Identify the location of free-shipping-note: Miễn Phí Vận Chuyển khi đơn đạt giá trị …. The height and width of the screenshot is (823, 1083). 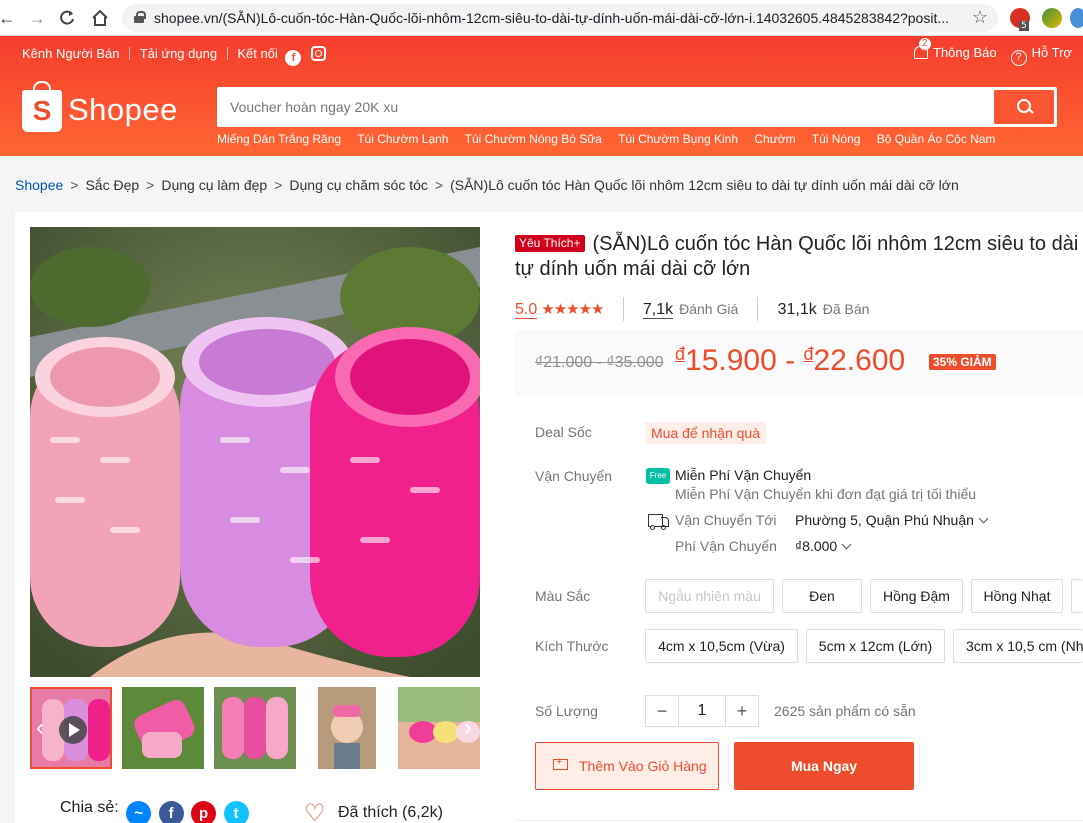
(826, 494).